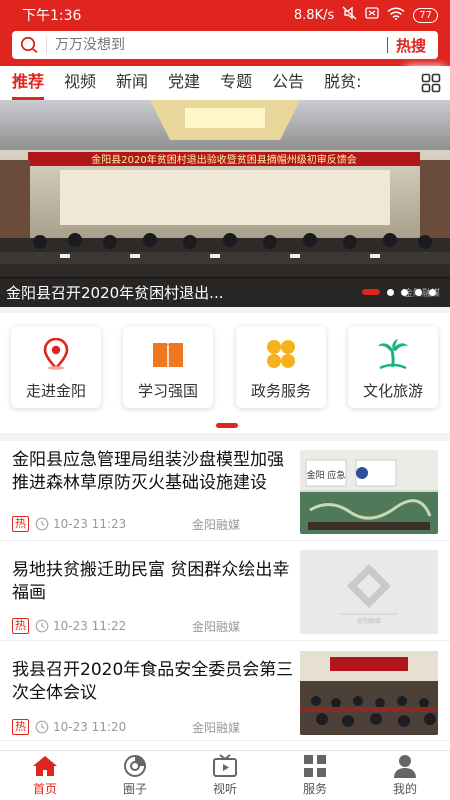 This screenshot has height=800, width=450. Describe the element at coordinates (225, 15) in the screenshot. I see `status-bar: 下午1:36 8.8K/s 77` at that location.